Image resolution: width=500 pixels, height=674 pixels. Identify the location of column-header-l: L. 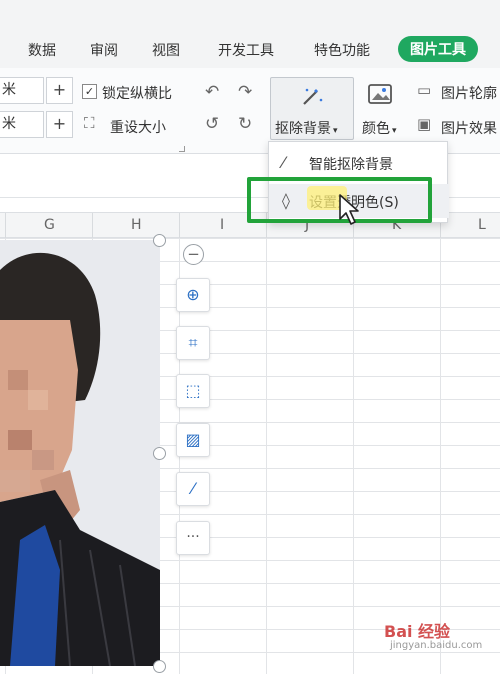
(482, 225).